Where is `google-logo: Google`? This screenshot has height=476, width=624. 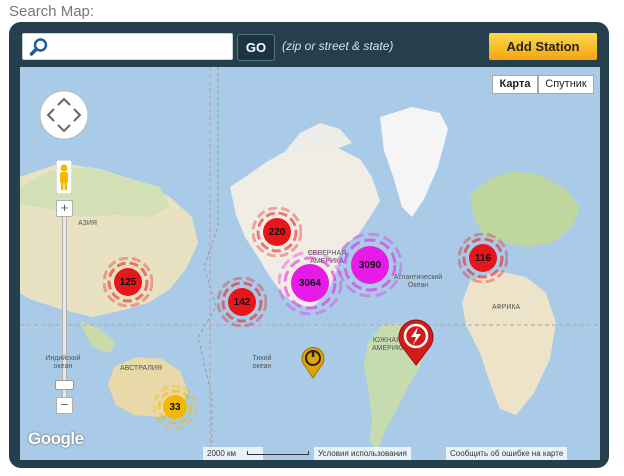 google-logo: Google is located at coordinates (56, 438).